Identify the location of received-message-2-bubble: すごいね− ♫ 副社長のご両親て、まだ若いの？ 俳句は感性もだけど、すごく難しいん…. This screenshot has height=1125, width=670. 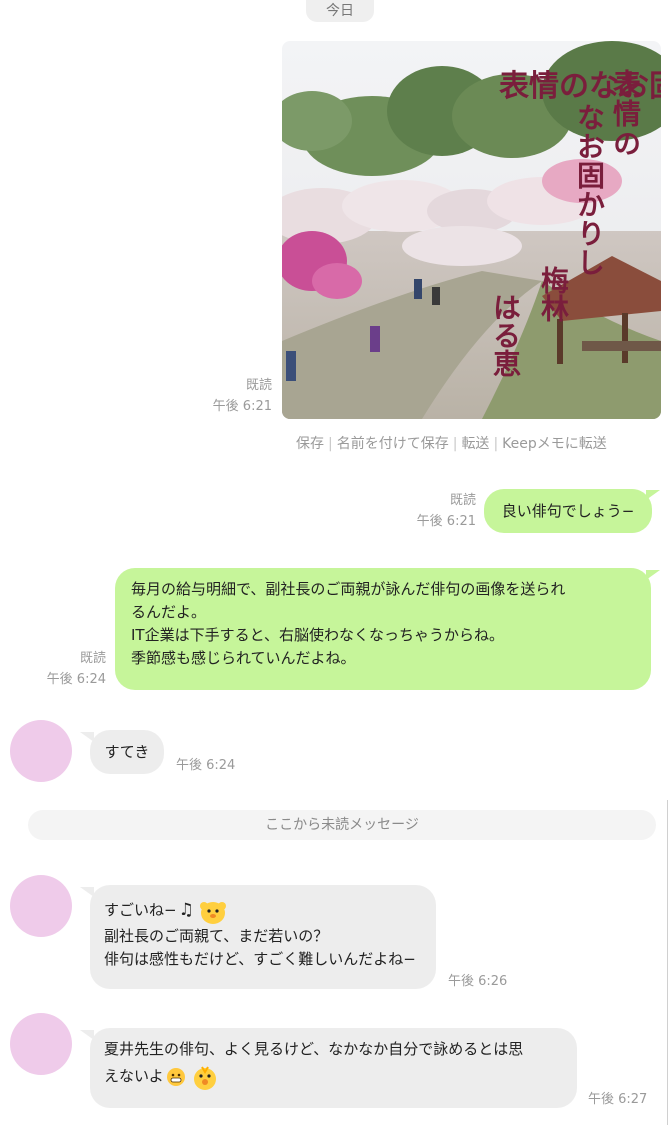
(263, 937).